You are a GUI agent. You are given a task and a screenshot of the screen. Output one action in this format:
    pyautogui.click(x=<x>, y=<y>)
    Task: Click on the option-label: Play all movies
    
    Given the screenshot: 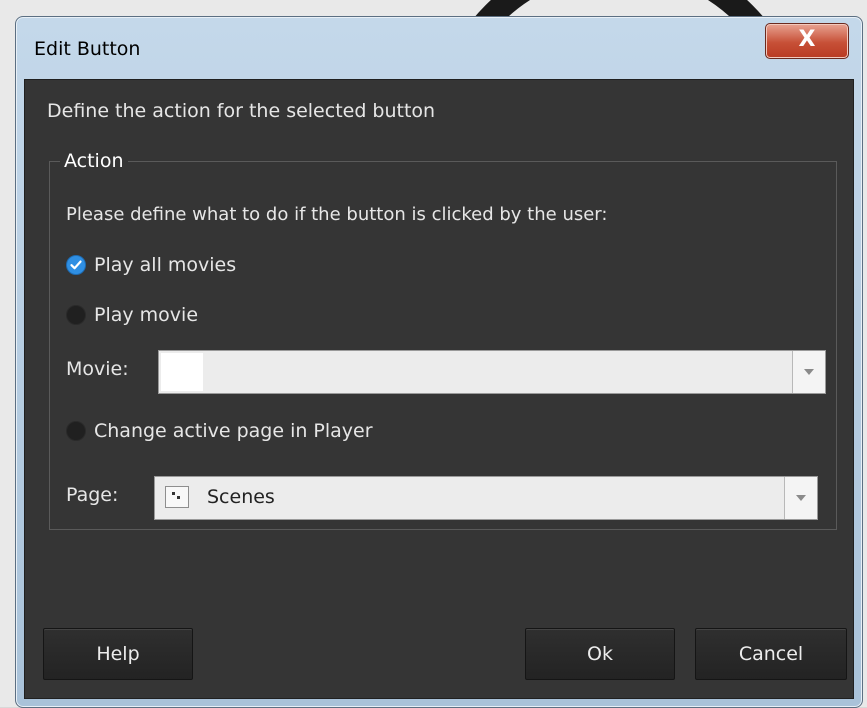 What is the action you would take?
    pyautogui.click(x=165, y=265)
    